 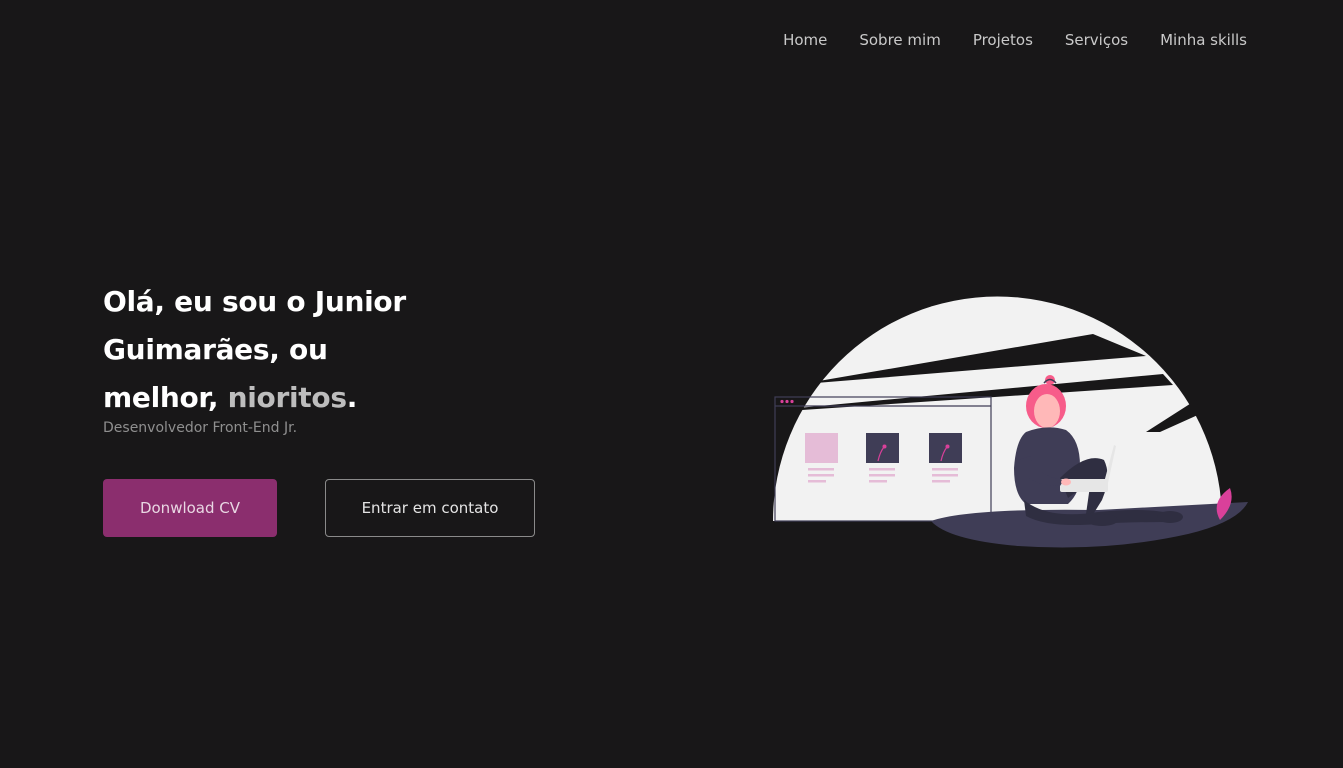 I want to click on hero-illustration, so click(x=1010, y=422).